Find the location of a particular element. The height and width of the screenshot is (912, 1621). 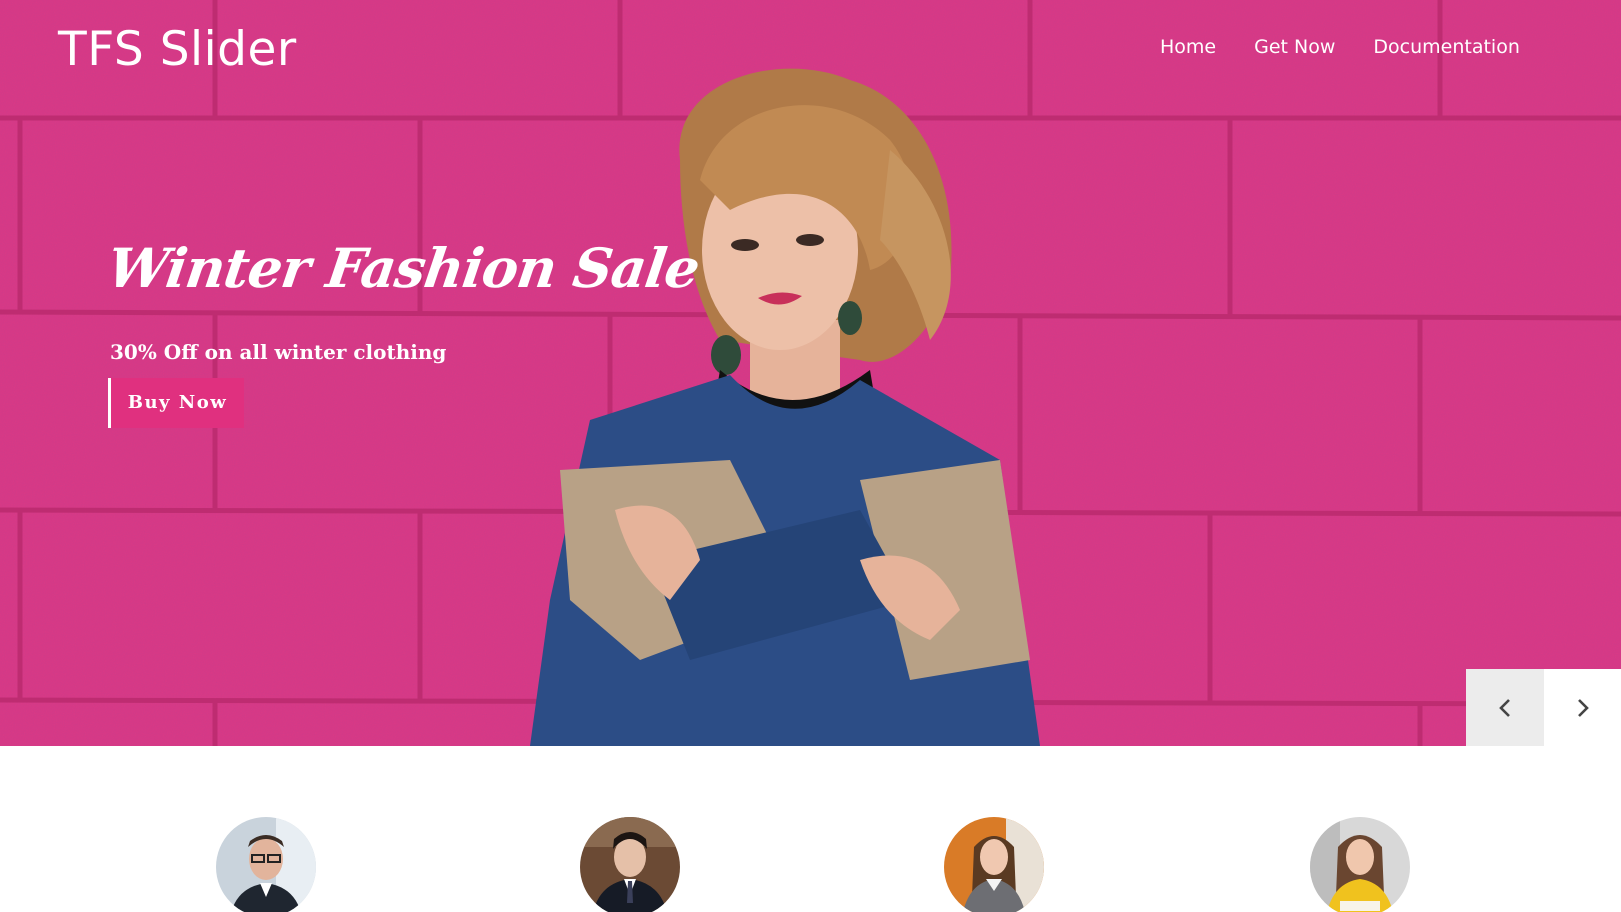

buy-now-button: Buy Now is located at coordinates (176, 403).